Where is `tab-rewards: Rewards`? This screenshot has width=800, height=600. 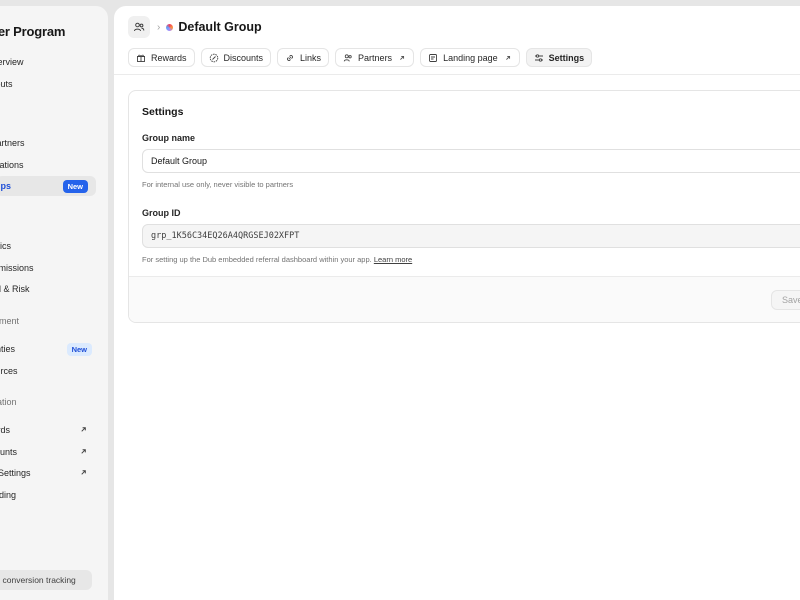 tab-rewards: Rewards is located at coordinates (161, 57).